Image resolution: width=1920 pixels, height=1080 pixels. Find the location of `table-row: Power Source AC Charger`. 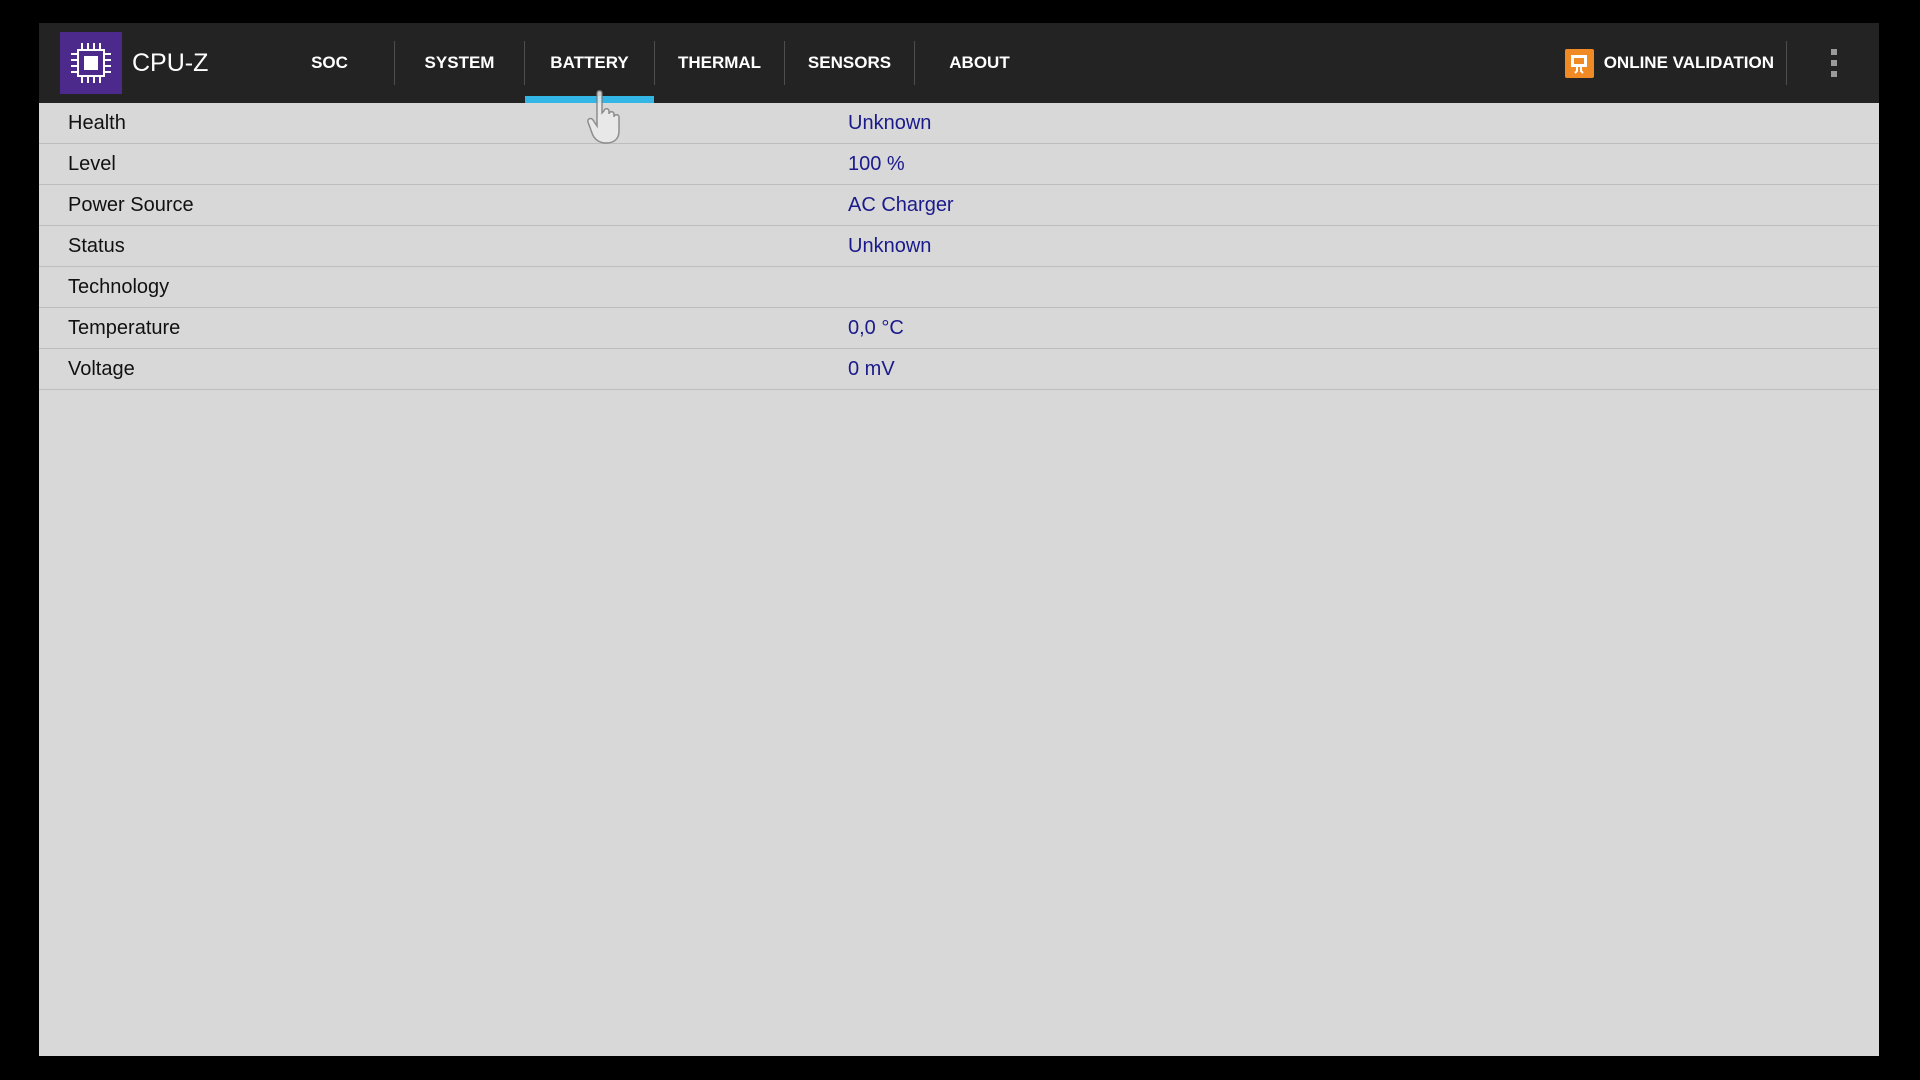

table-row: Power Source AC Charger is located at coordinates (959, 205).